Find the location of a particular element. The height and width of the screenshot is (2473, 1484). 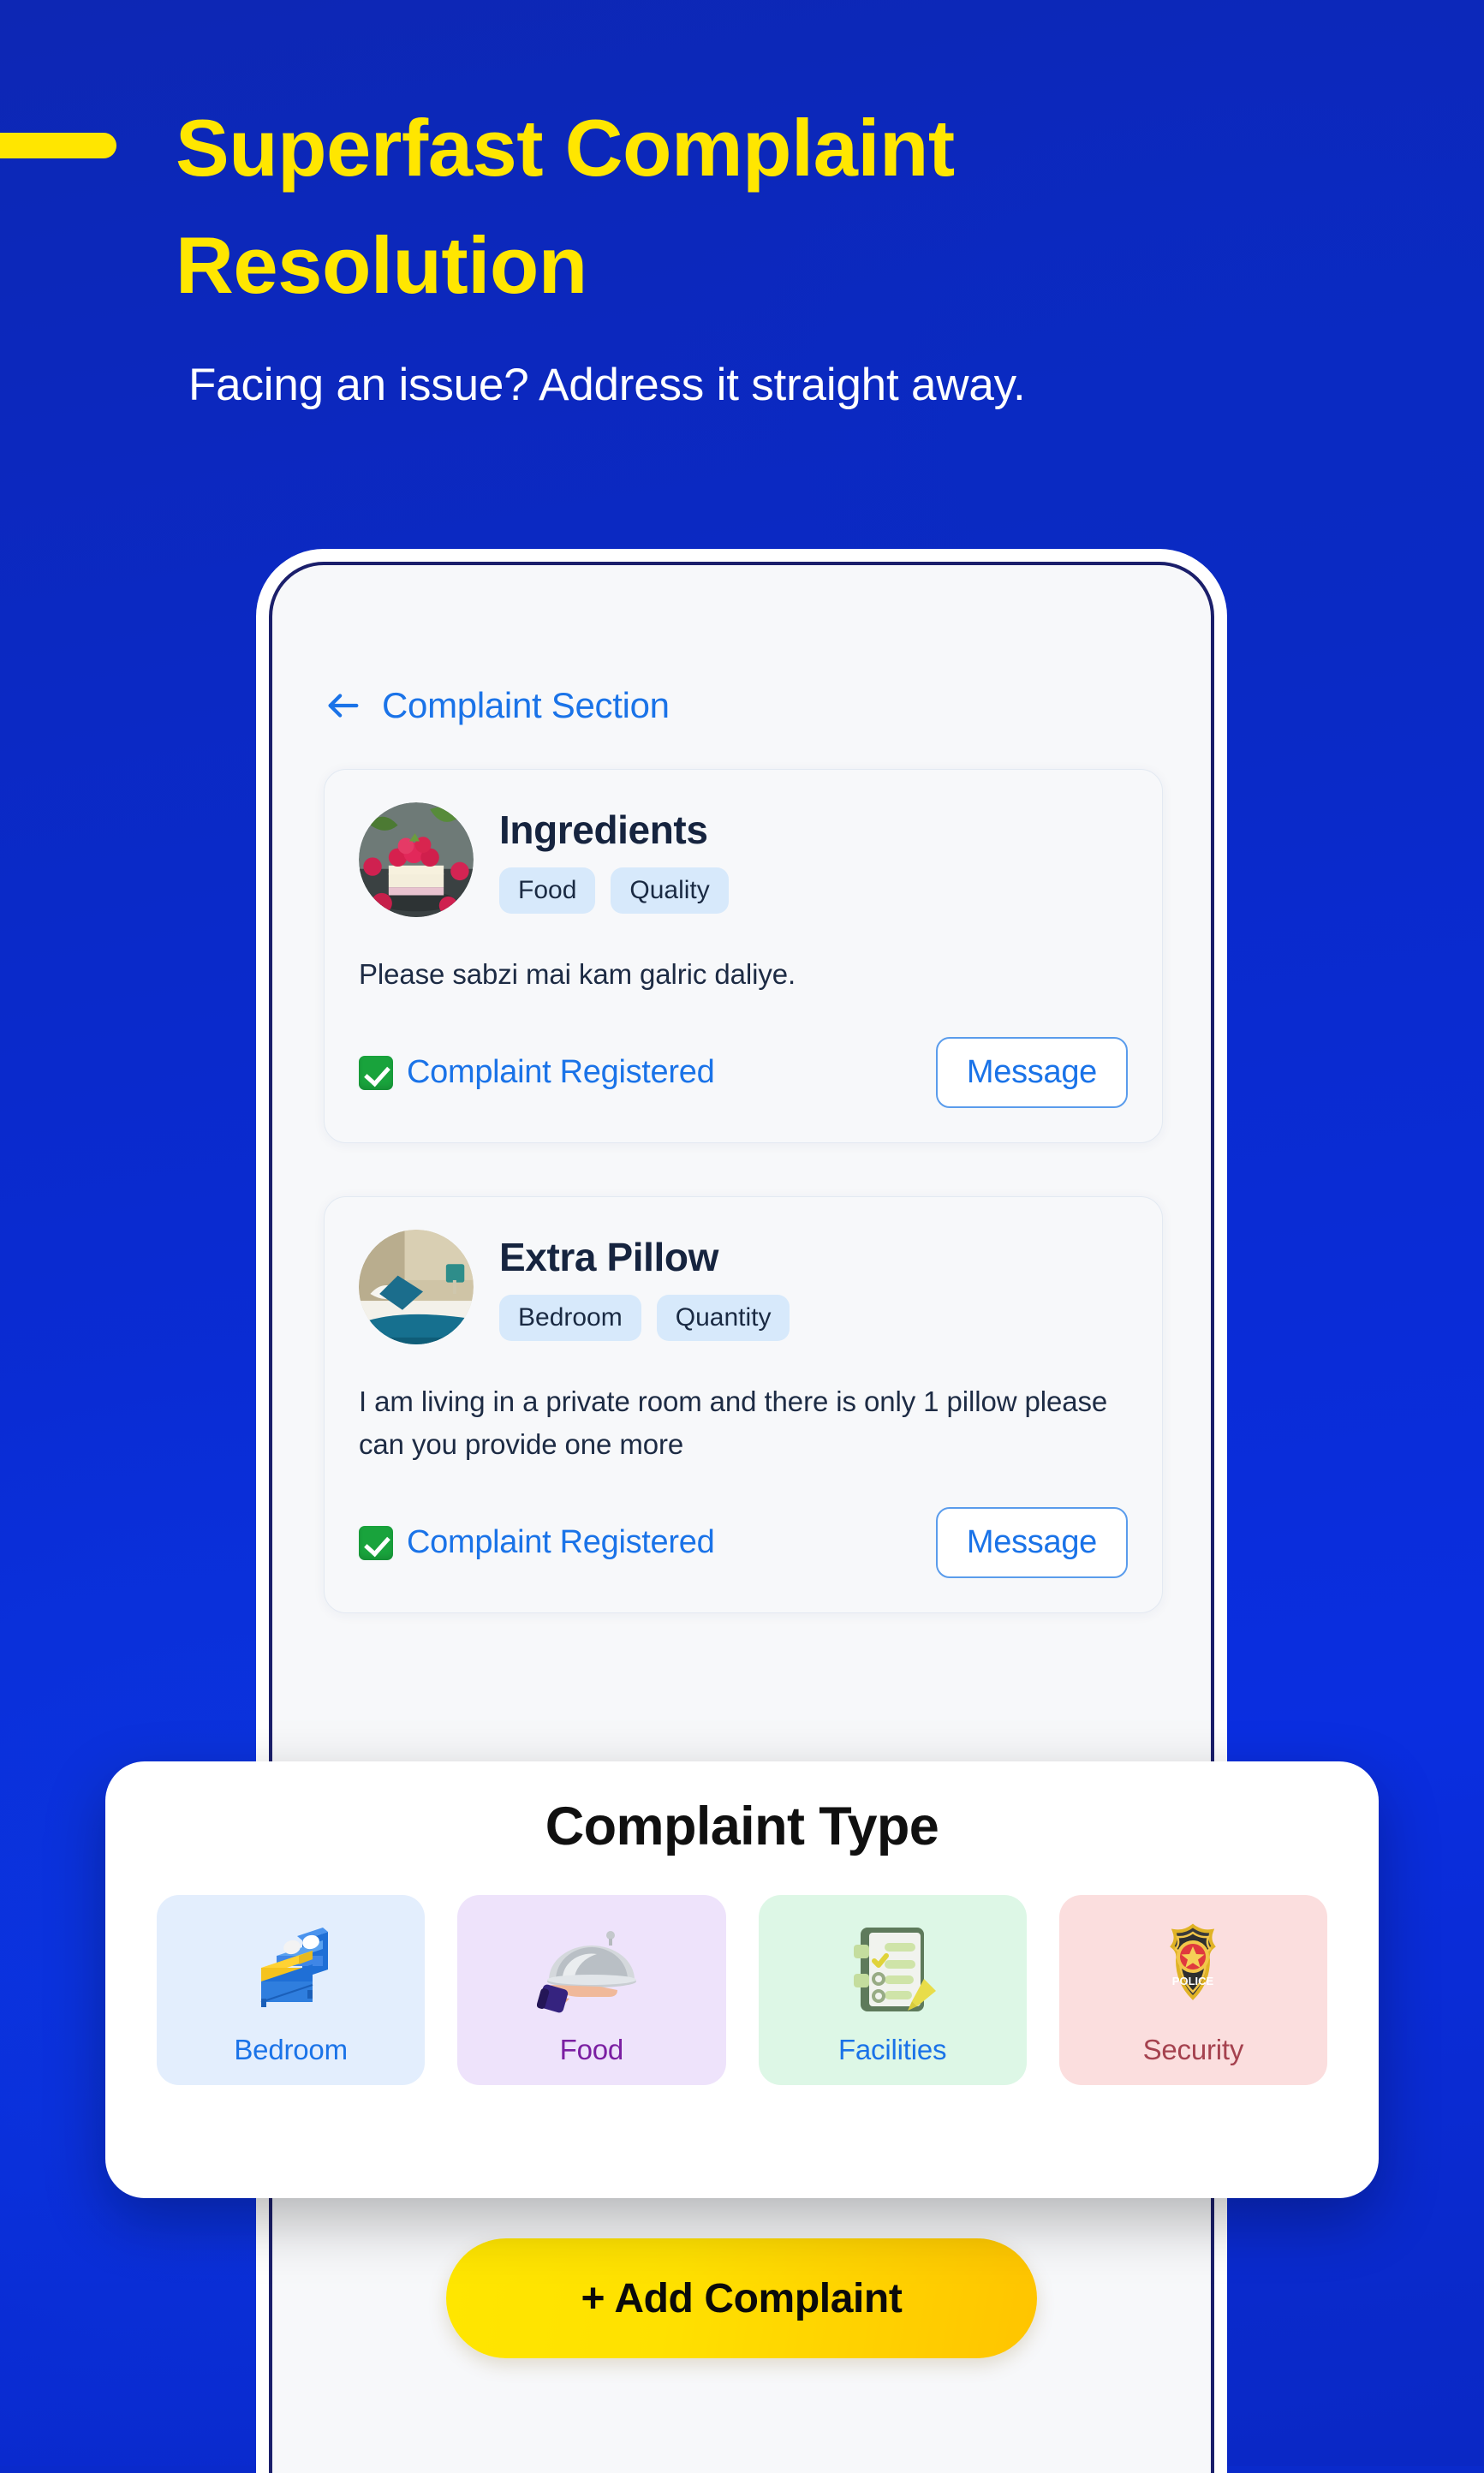

bedroom-pillow-photo-avatar is located at coordinates (416, 1287).